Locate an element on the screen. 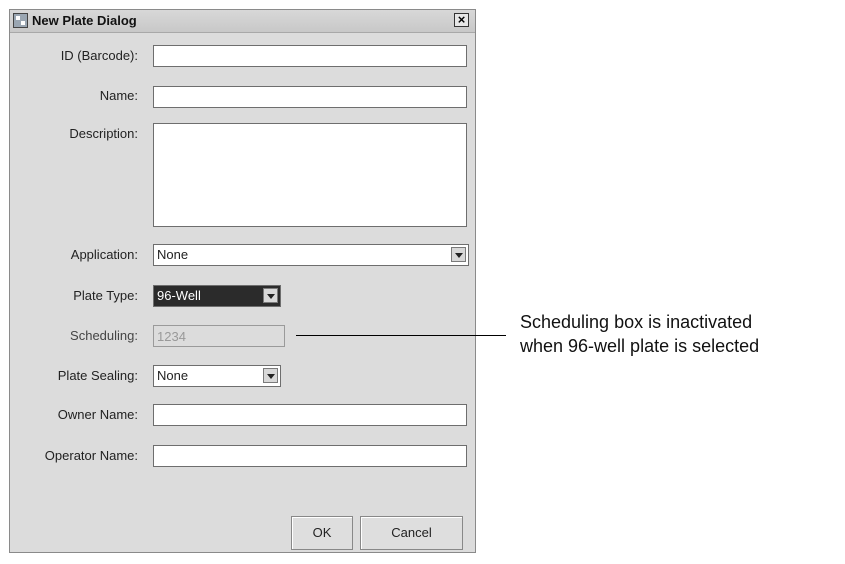 This screenshot has width=845, height=564. scheduling-input is located at coordinates (219, 336).